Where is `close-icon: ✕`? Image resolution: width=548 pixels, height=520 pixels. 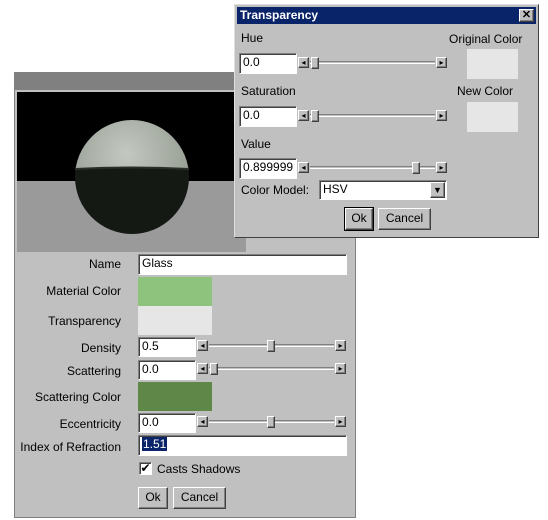 close-icon: ✕ is located at coordinates (526, 15).